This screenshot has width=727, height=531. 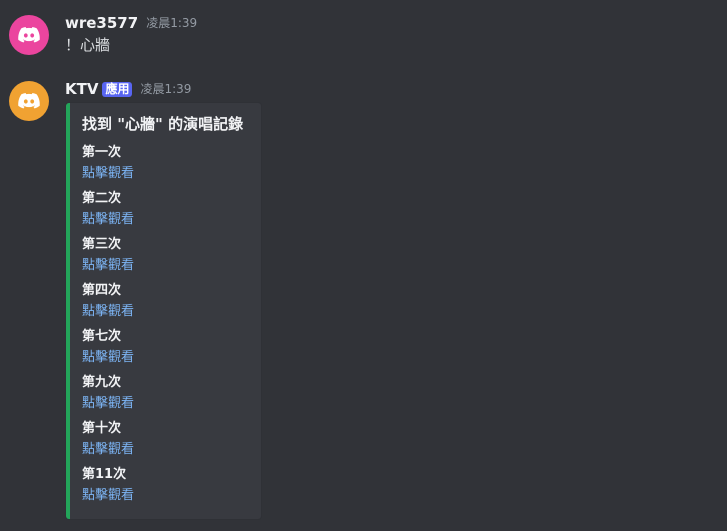 I want to click on field-name: 第九次, so click(x=102, y=382).